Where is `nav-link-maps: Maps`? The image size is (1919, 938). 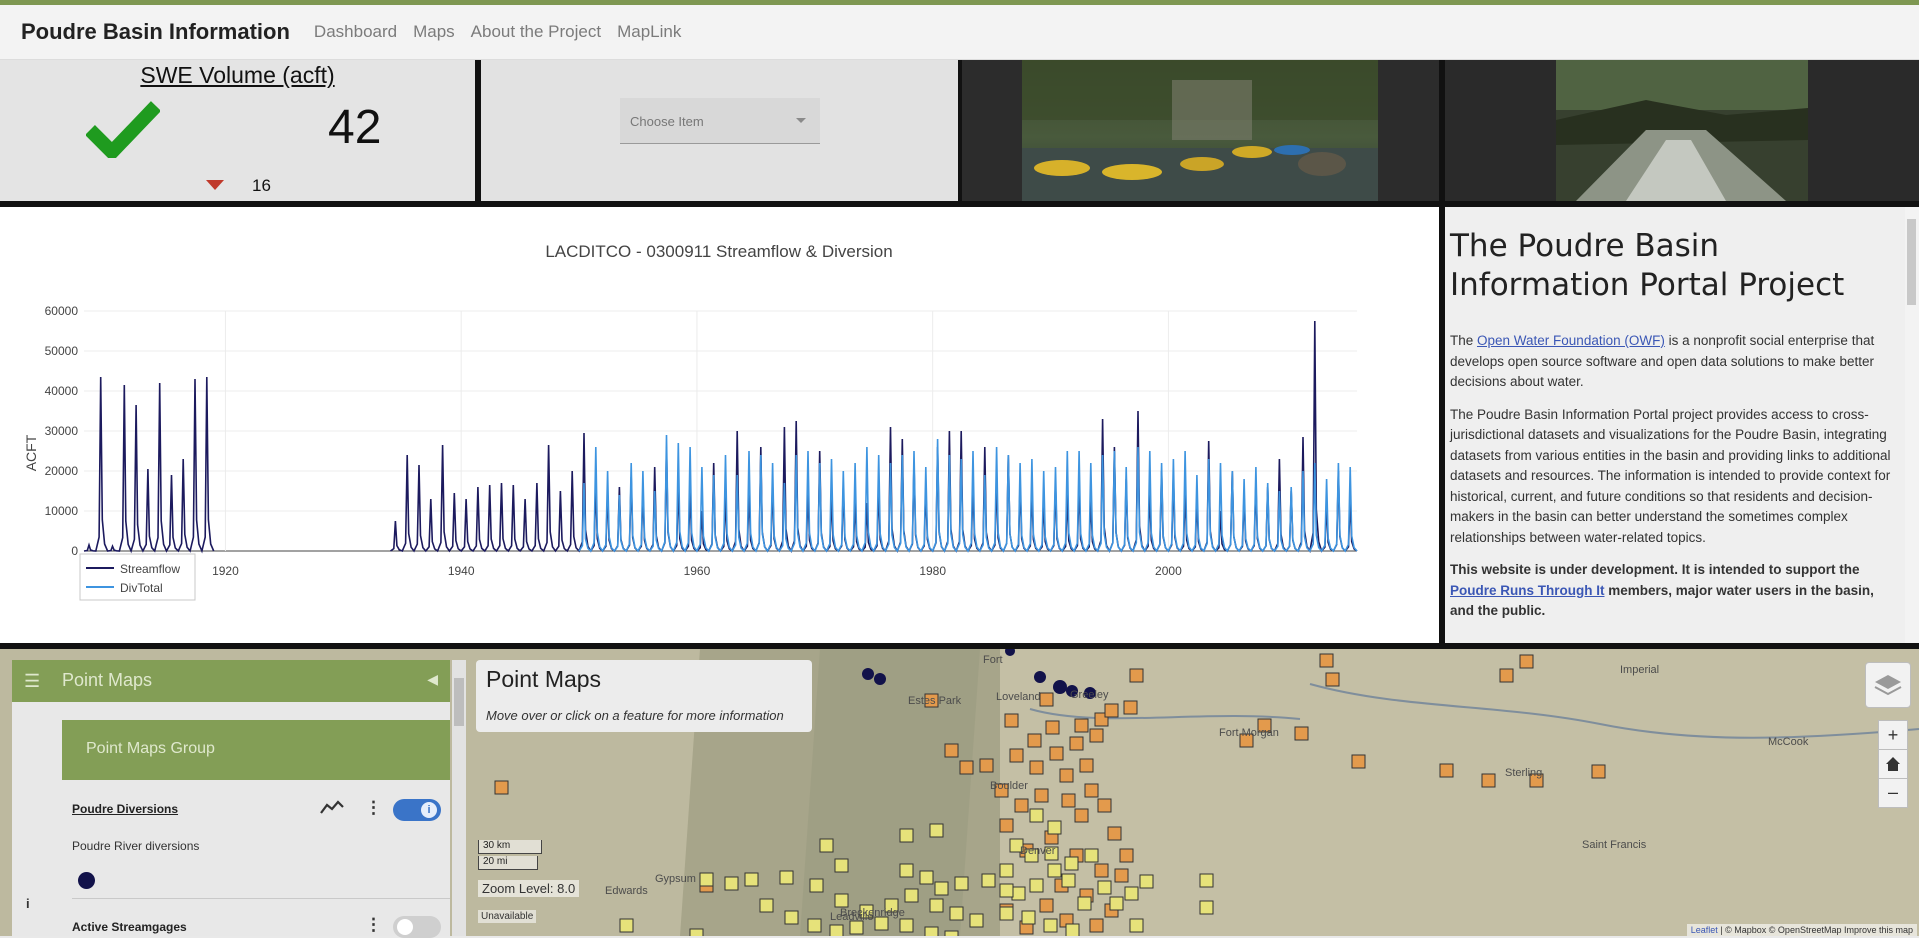
nav-link-maps: Maps is located at coordinates (434, 32).